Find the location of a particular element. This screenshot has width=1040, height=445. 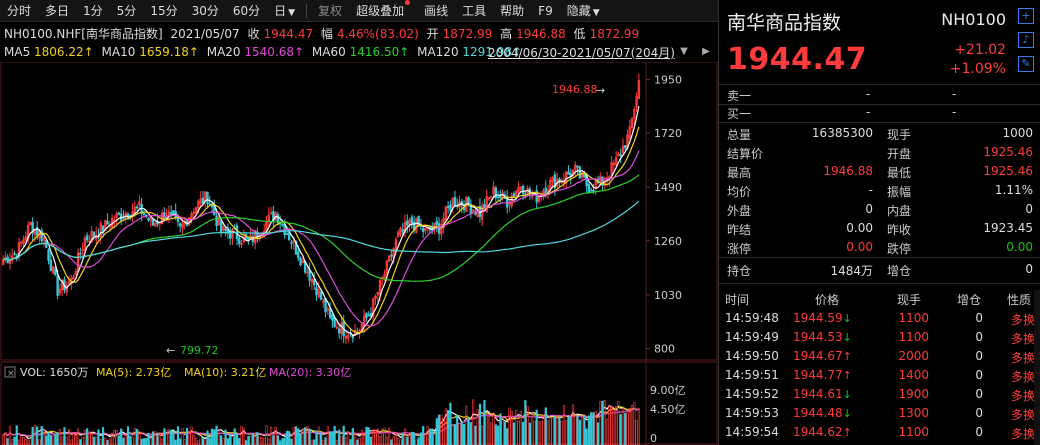

tick-row: 14:59:48 1944.59↓ 1100 0 多换 is located at coordinates (879, 319).